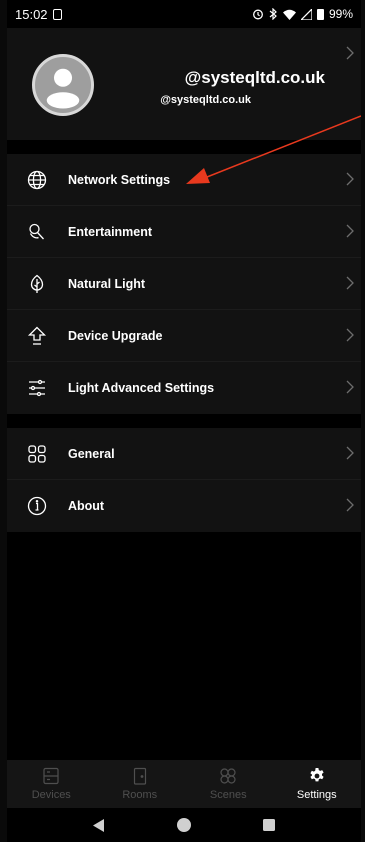 The width and height of the screenshot is (365, 842). Describe the element at coordinates (340, 14) in the screenshot. I see `battery-percent: 99%` at that location.